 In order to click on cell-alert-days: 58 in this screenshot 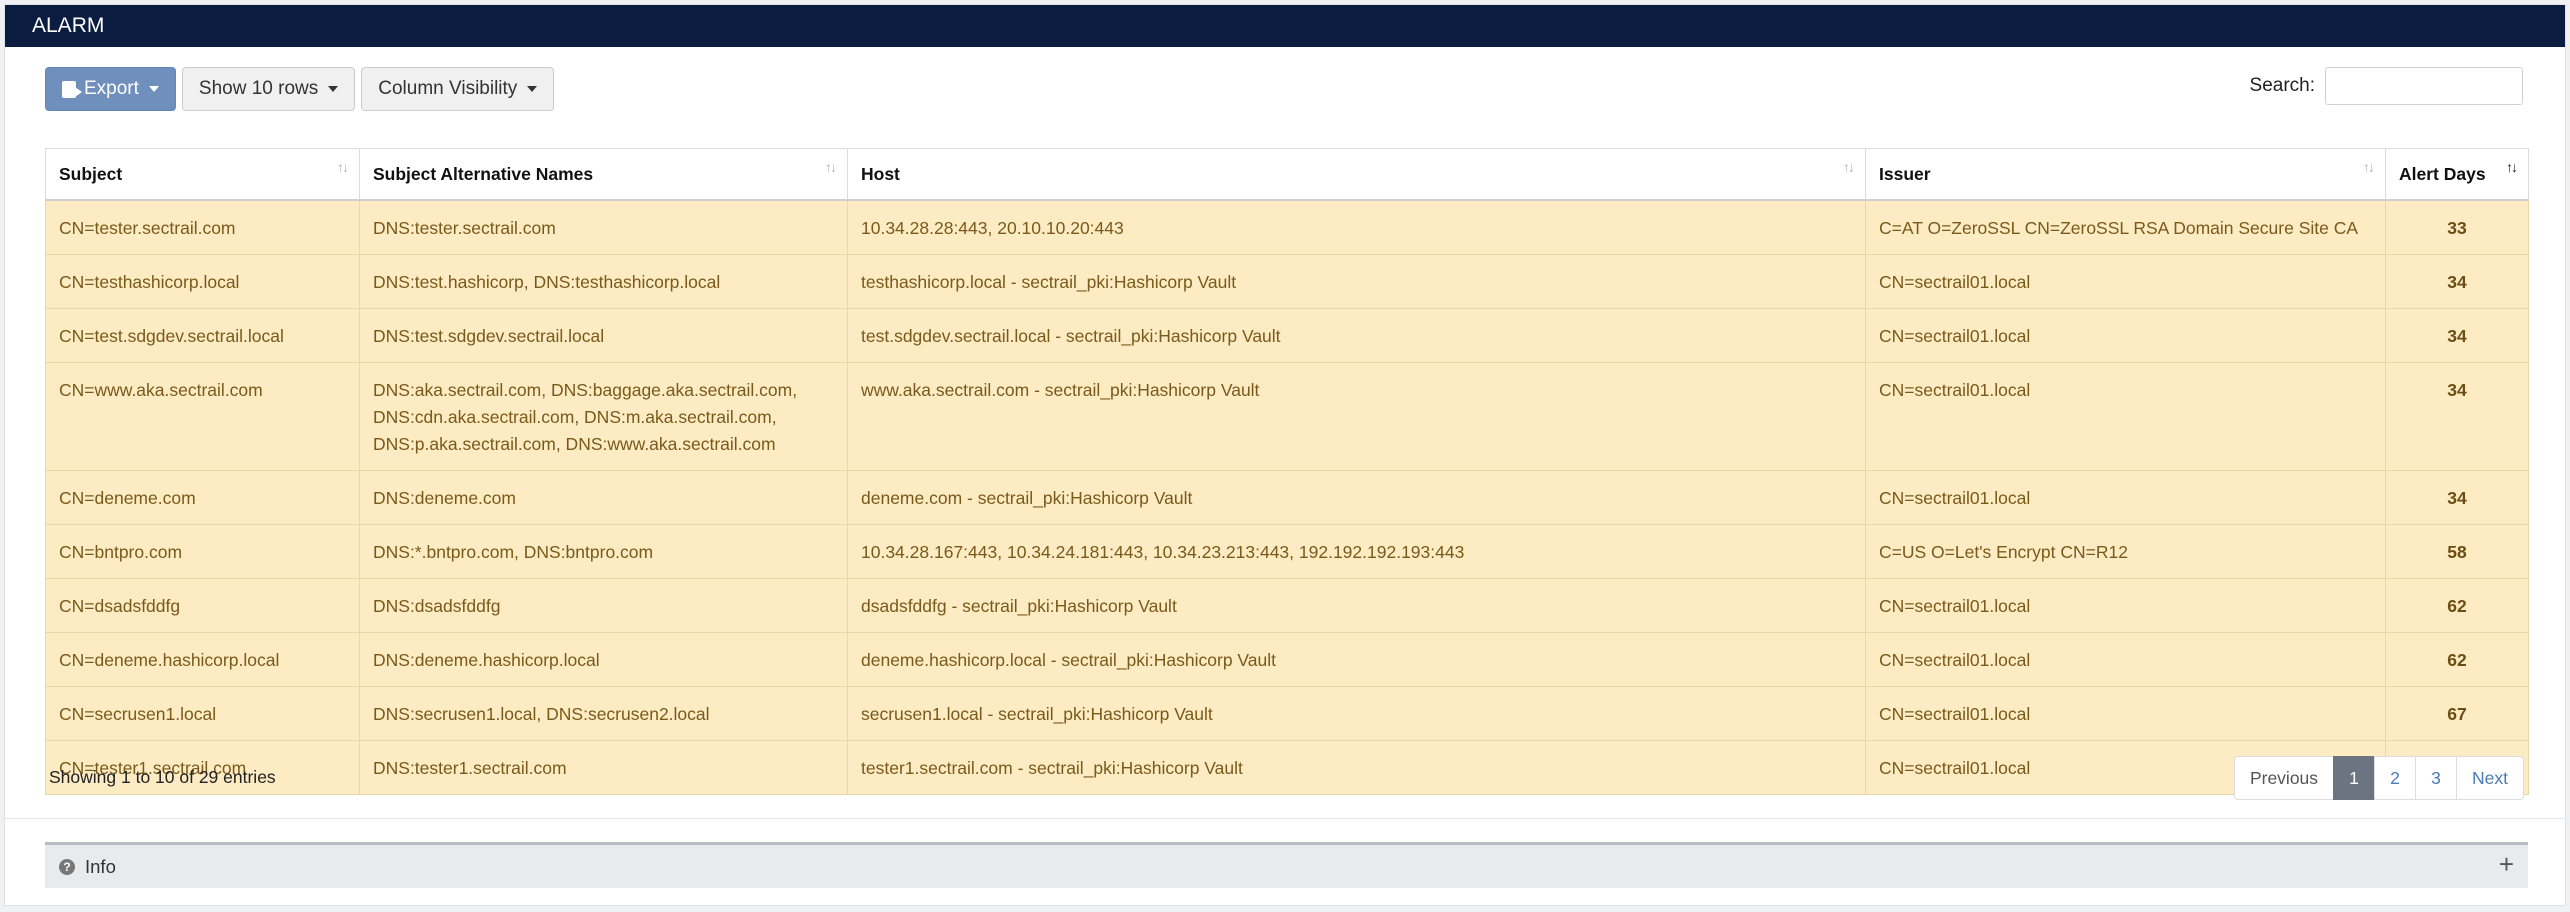, I will do `click(2457, 551)`.